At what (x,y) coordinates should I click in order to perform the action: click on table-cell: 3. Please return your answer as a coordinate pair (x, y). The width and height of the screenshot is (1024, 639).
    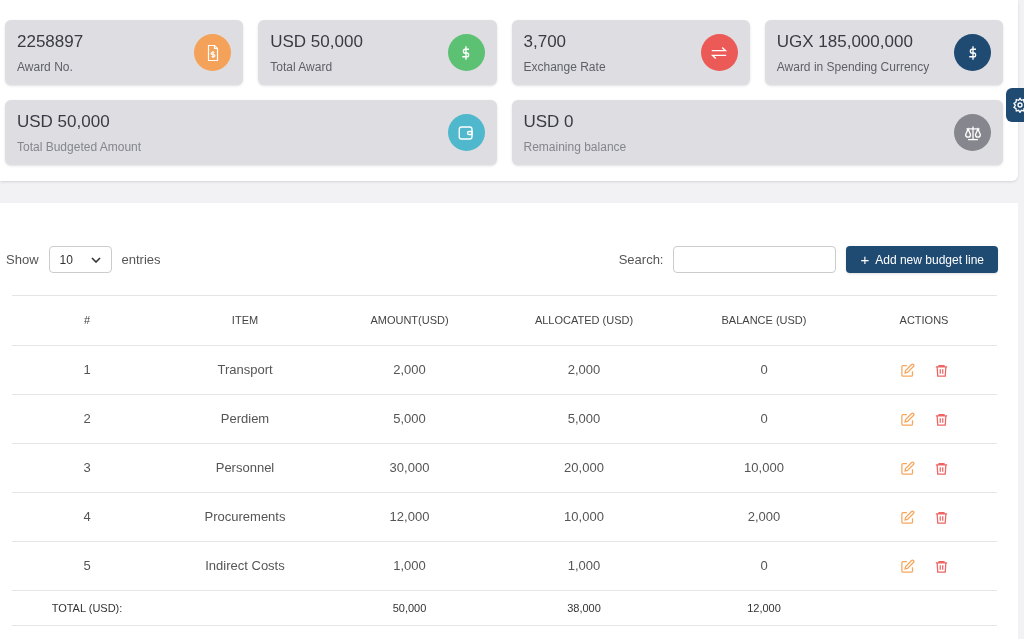
    Looking at the image, I should click on (87, 468).